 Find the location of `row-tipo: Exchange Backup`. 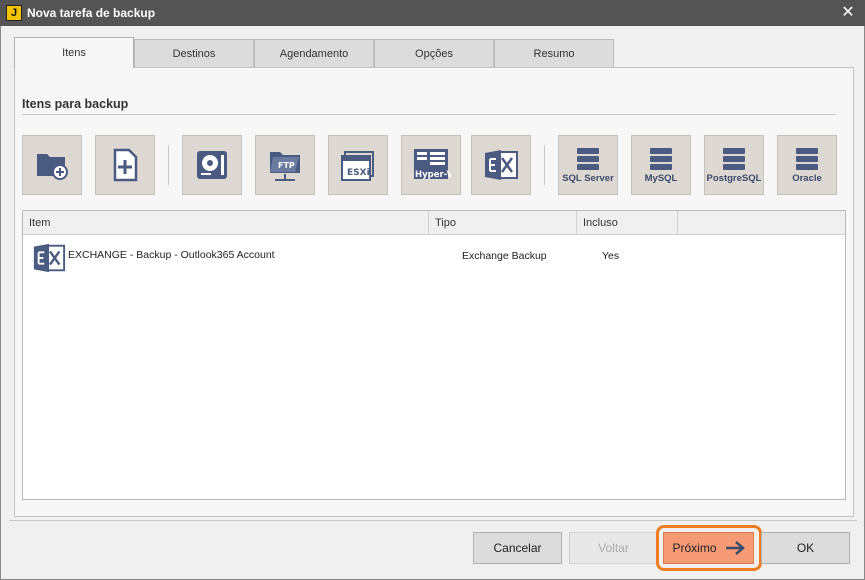

row-tipo: Exchange Backup is located at coordinates (504, 256).